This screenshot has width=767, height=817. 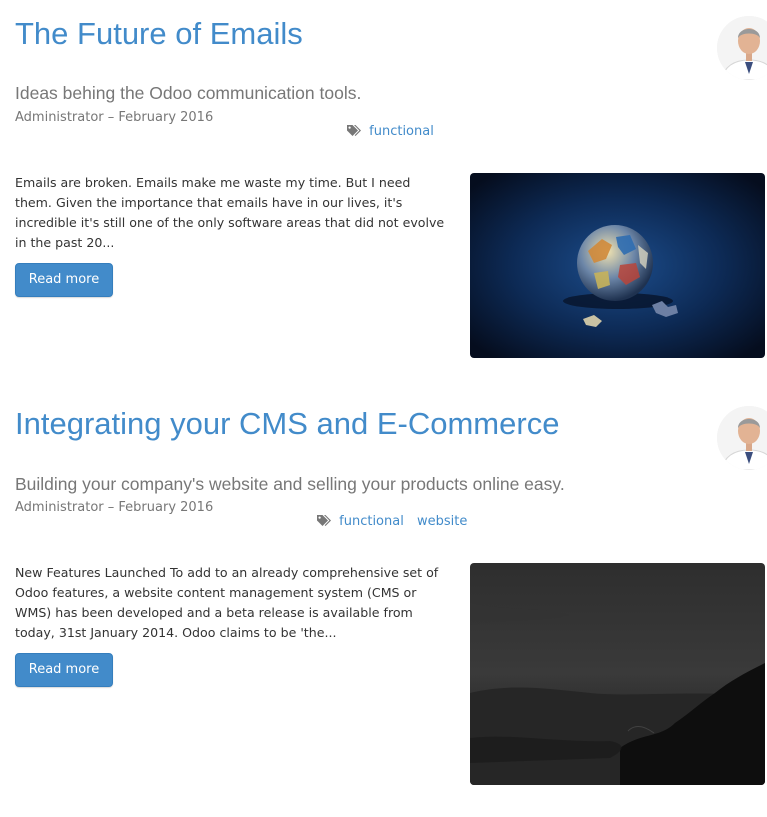 I want to click on post-tags: functional website, so click(x=396, y=522).